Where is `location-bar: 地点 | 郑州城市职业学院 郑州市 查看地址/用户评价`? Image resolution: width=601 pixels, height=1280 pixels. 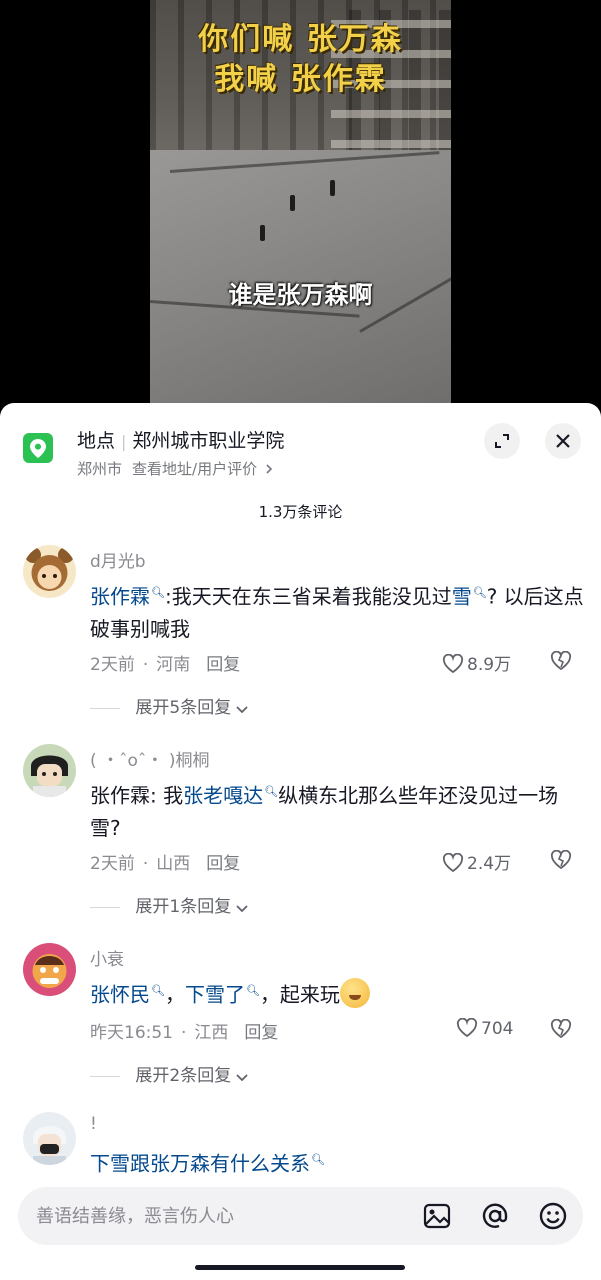 location-bar: 地点 | 郑州城市职业学院 郑州市 查看地址/用户评价 is located at coordinates (300, 448).